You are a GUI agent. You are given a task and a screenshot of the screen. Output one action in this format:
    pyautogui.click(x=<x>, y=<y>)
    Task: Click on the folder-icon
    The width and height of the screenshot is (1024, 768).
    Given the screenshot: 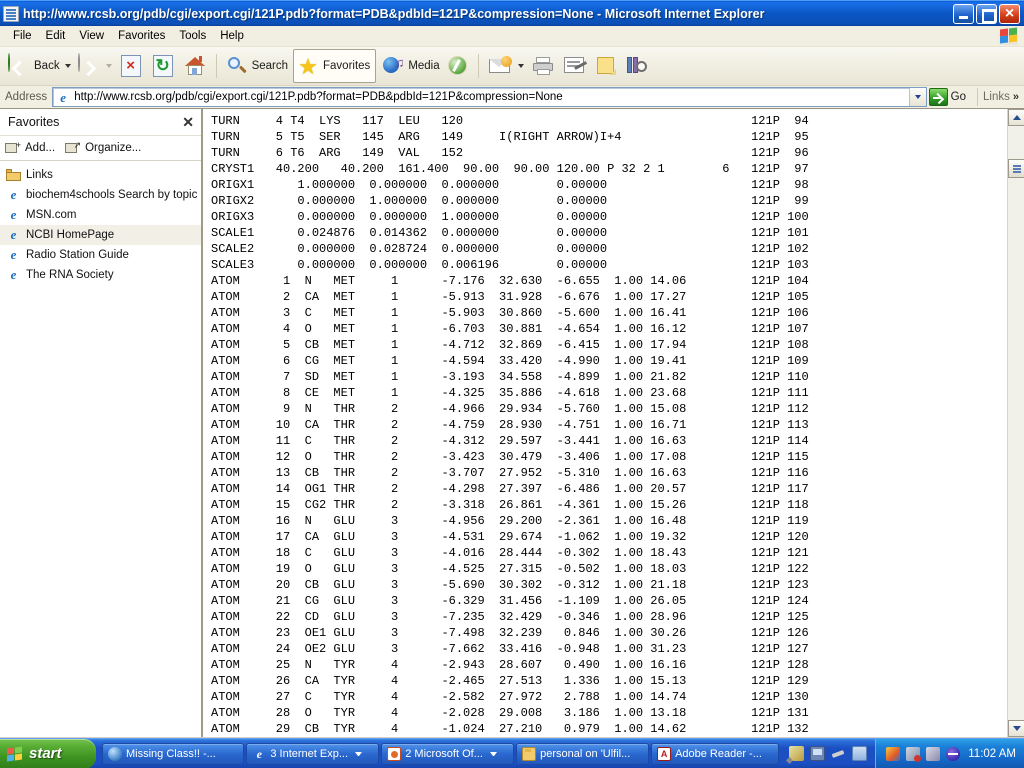 What is the action you would take?
    pyautogui.click(x=529, y=753)
    